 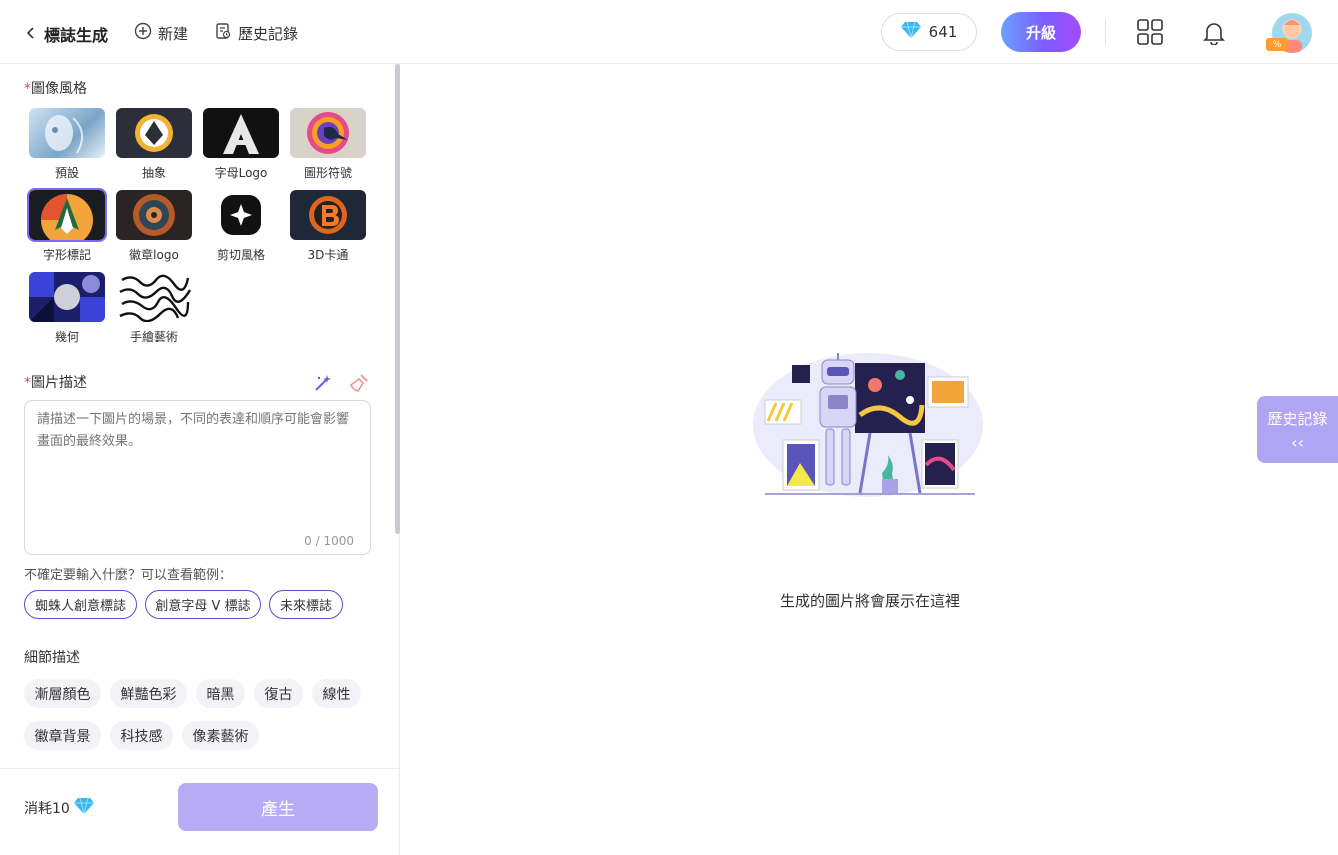 What do you see at coordinates (80, 604) in the screenshot?
I see `example-chip: 蜘蛛人創意標誌` at bounding box center [80, 604].